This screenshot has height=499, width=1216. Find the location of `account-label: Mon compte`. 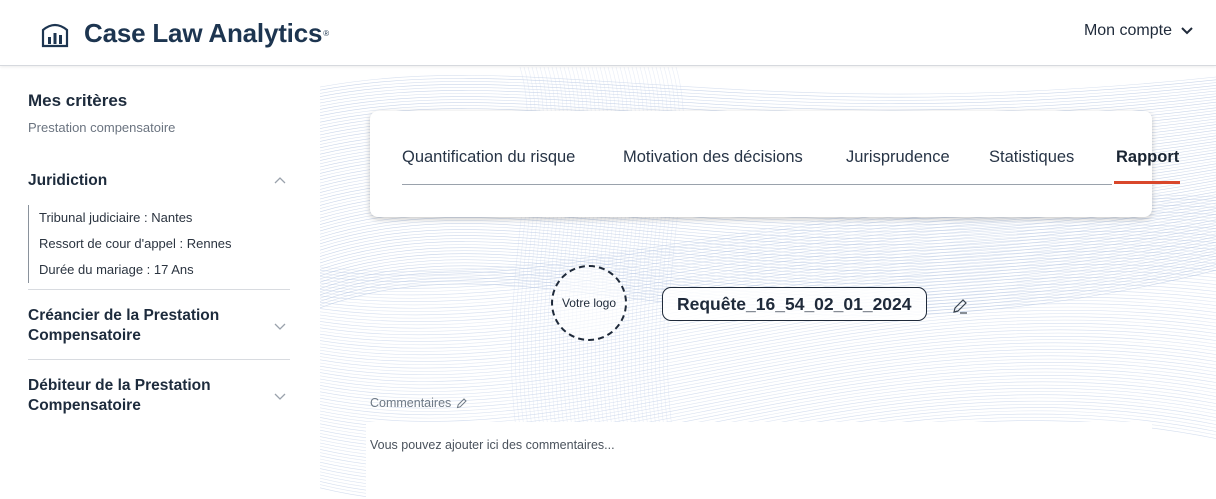

account-label: Mon compte is located at coordinates (1127, 30).